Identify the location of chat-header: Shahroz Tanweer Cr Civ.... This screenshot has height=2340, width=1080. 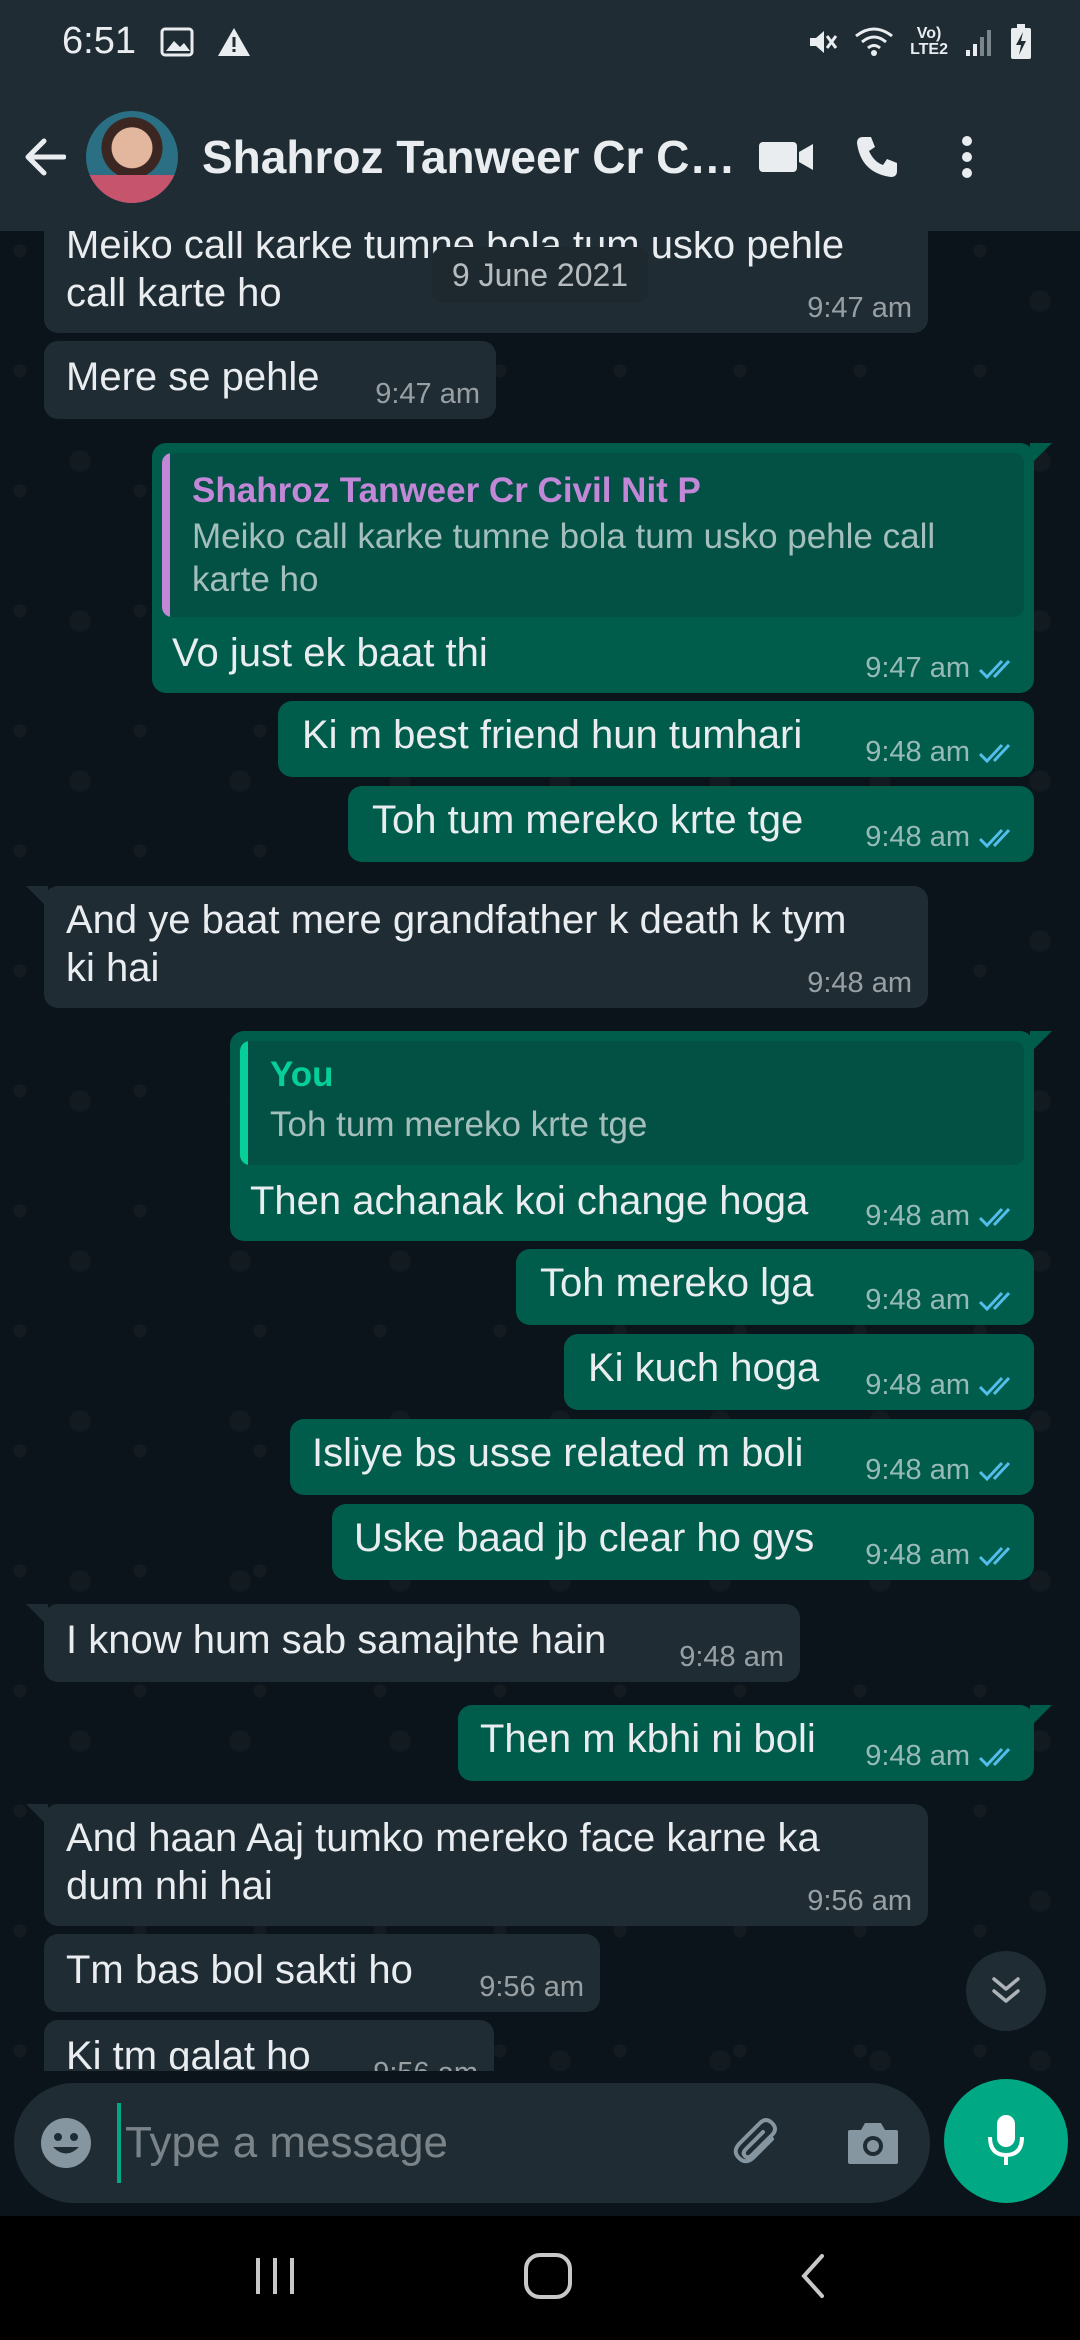
(540, 157).